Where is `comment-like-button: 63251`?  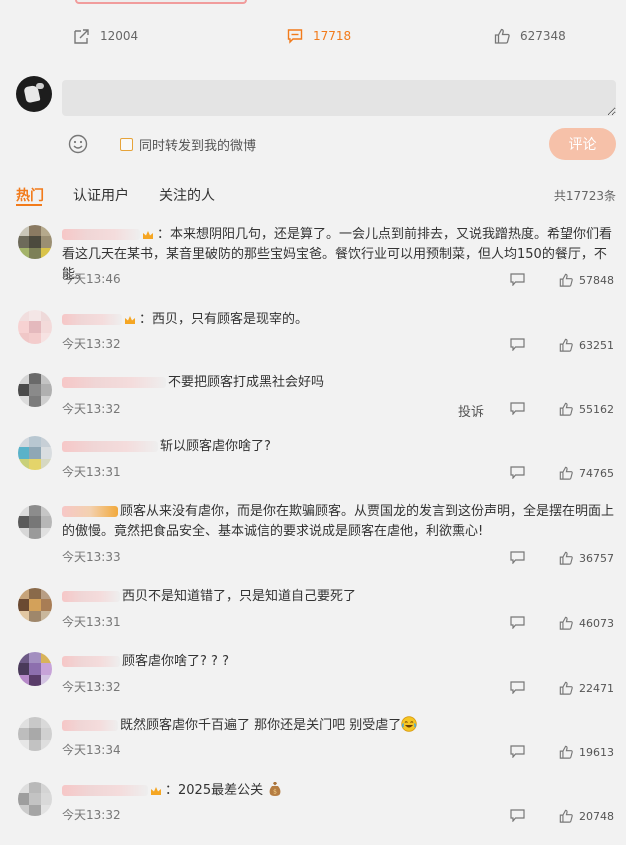
comment-like-button: 63251 is located at coordinates (586, 345).